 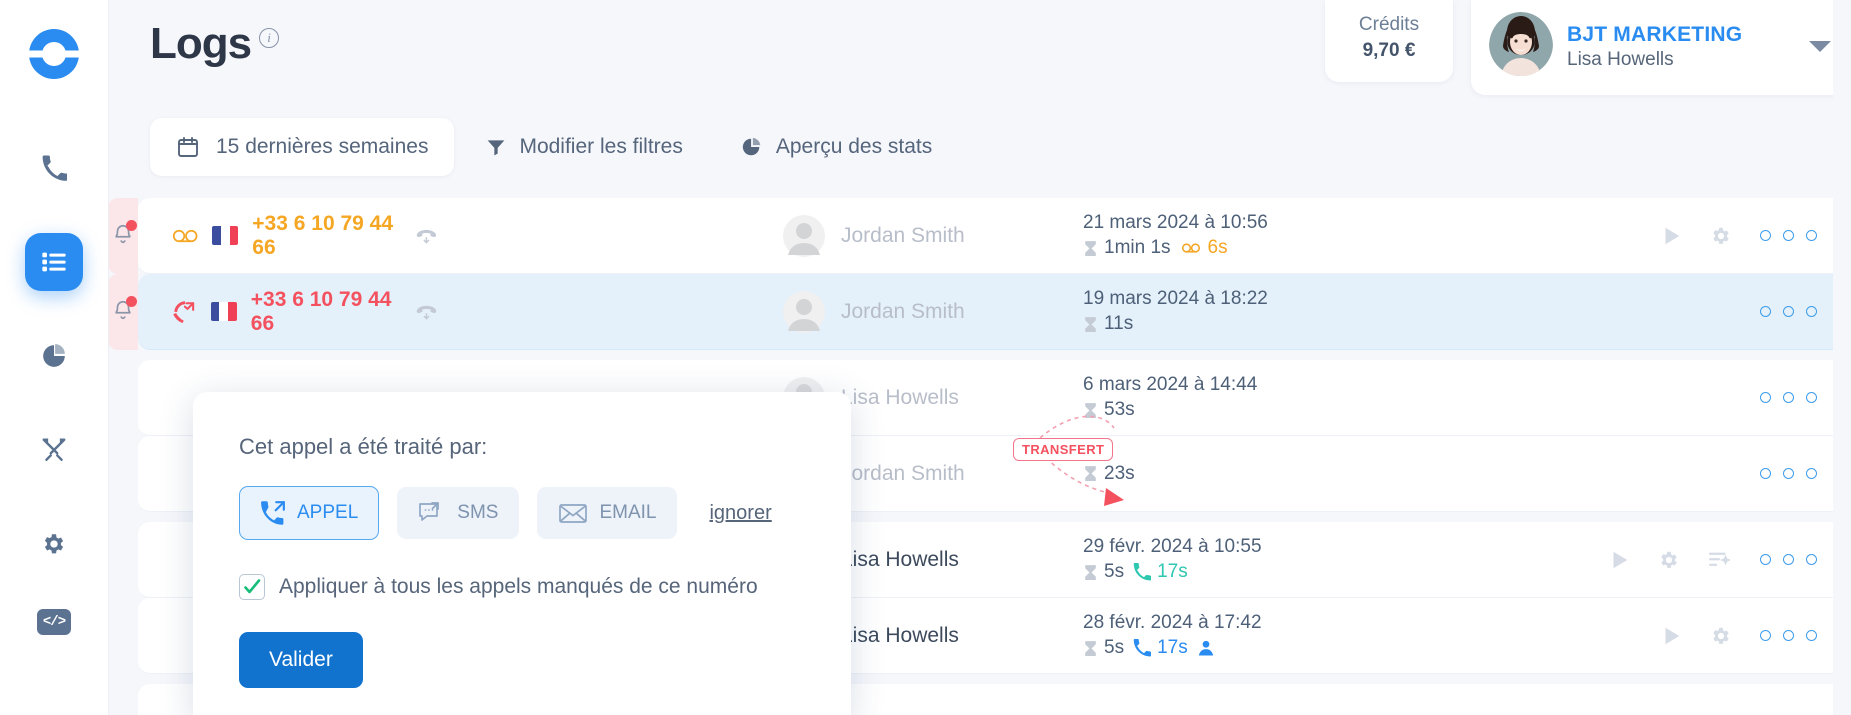 What do you see at coordinates (740, 513) in the screenshot?
I see `ignore-link: ignorer` at bounding box center [740, 513].